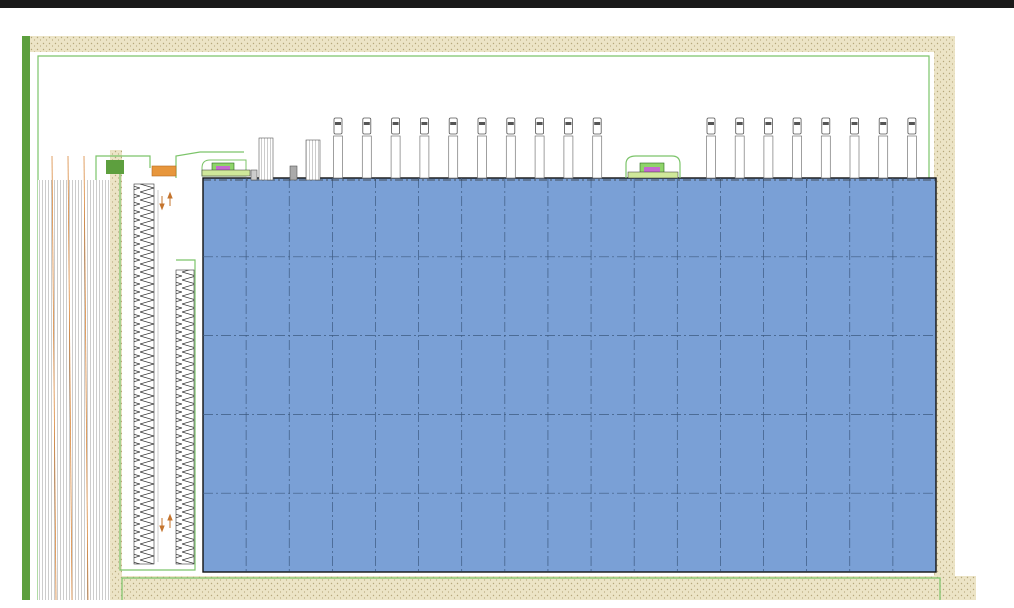 The image size is (1014, 608). What do you see at coordinates (26, 318) in the screenshot?
I see `green-buffer-strip` at bounding box center [26, 318].